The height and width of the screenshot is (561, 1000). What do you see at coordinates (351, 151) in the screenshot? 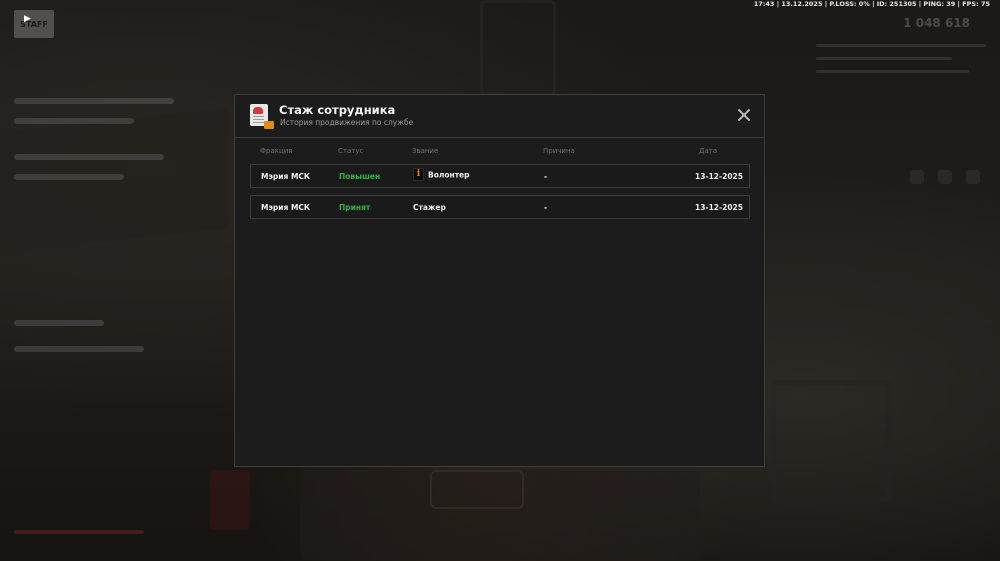
I see `column-header-status: Статус` at bounding box center [351, 151].